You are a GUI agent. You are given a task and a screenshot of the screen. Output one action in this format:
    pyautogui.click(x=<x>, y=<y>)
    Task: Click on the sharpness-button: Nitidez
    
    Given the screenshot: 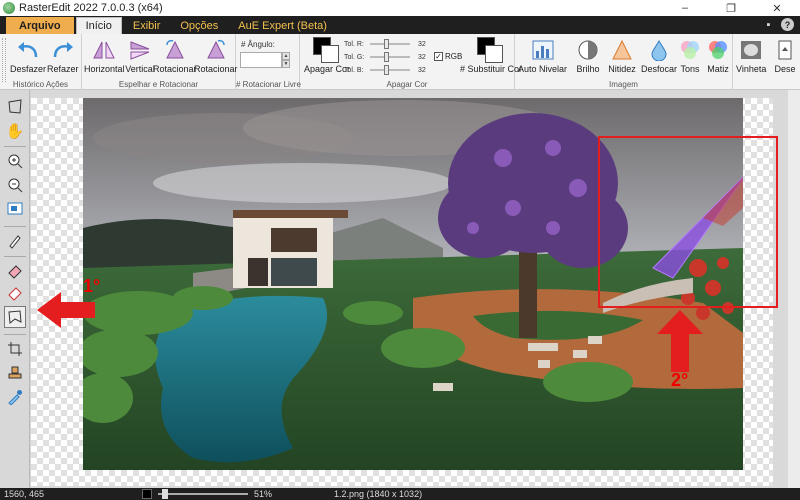 What is the action you would take?
    pyautogui.click(x=622, y=55)
    